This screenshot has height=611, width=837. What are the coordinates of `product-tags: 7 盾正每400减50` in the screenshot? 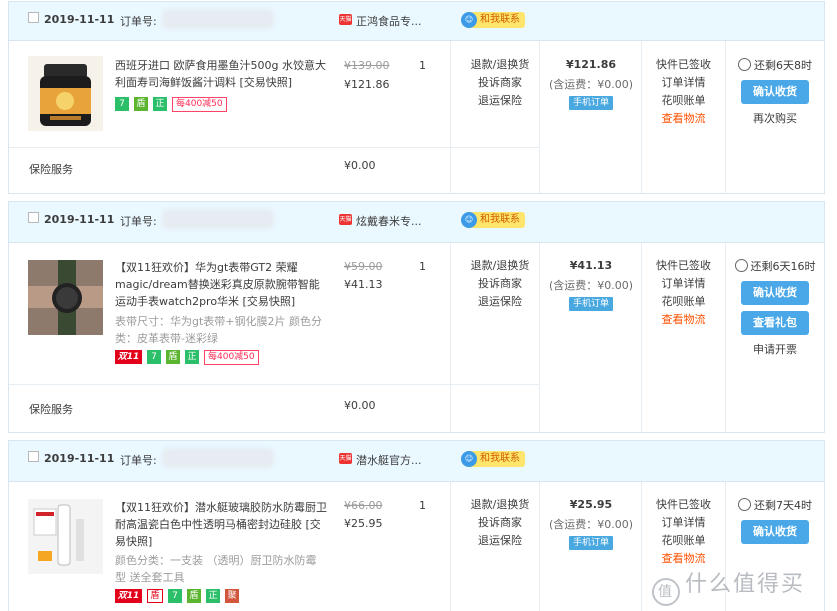 It's located at (173, 104).